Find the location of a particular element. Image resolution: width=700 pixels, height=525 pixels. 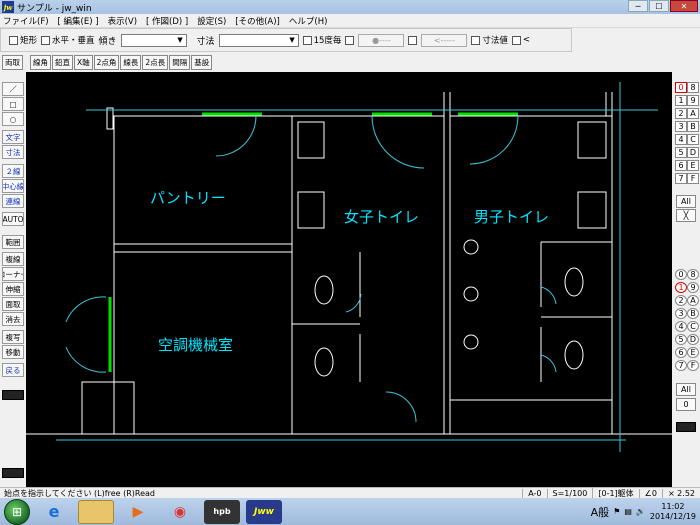

tool-line: ／ is located at coordinates (13, 89).